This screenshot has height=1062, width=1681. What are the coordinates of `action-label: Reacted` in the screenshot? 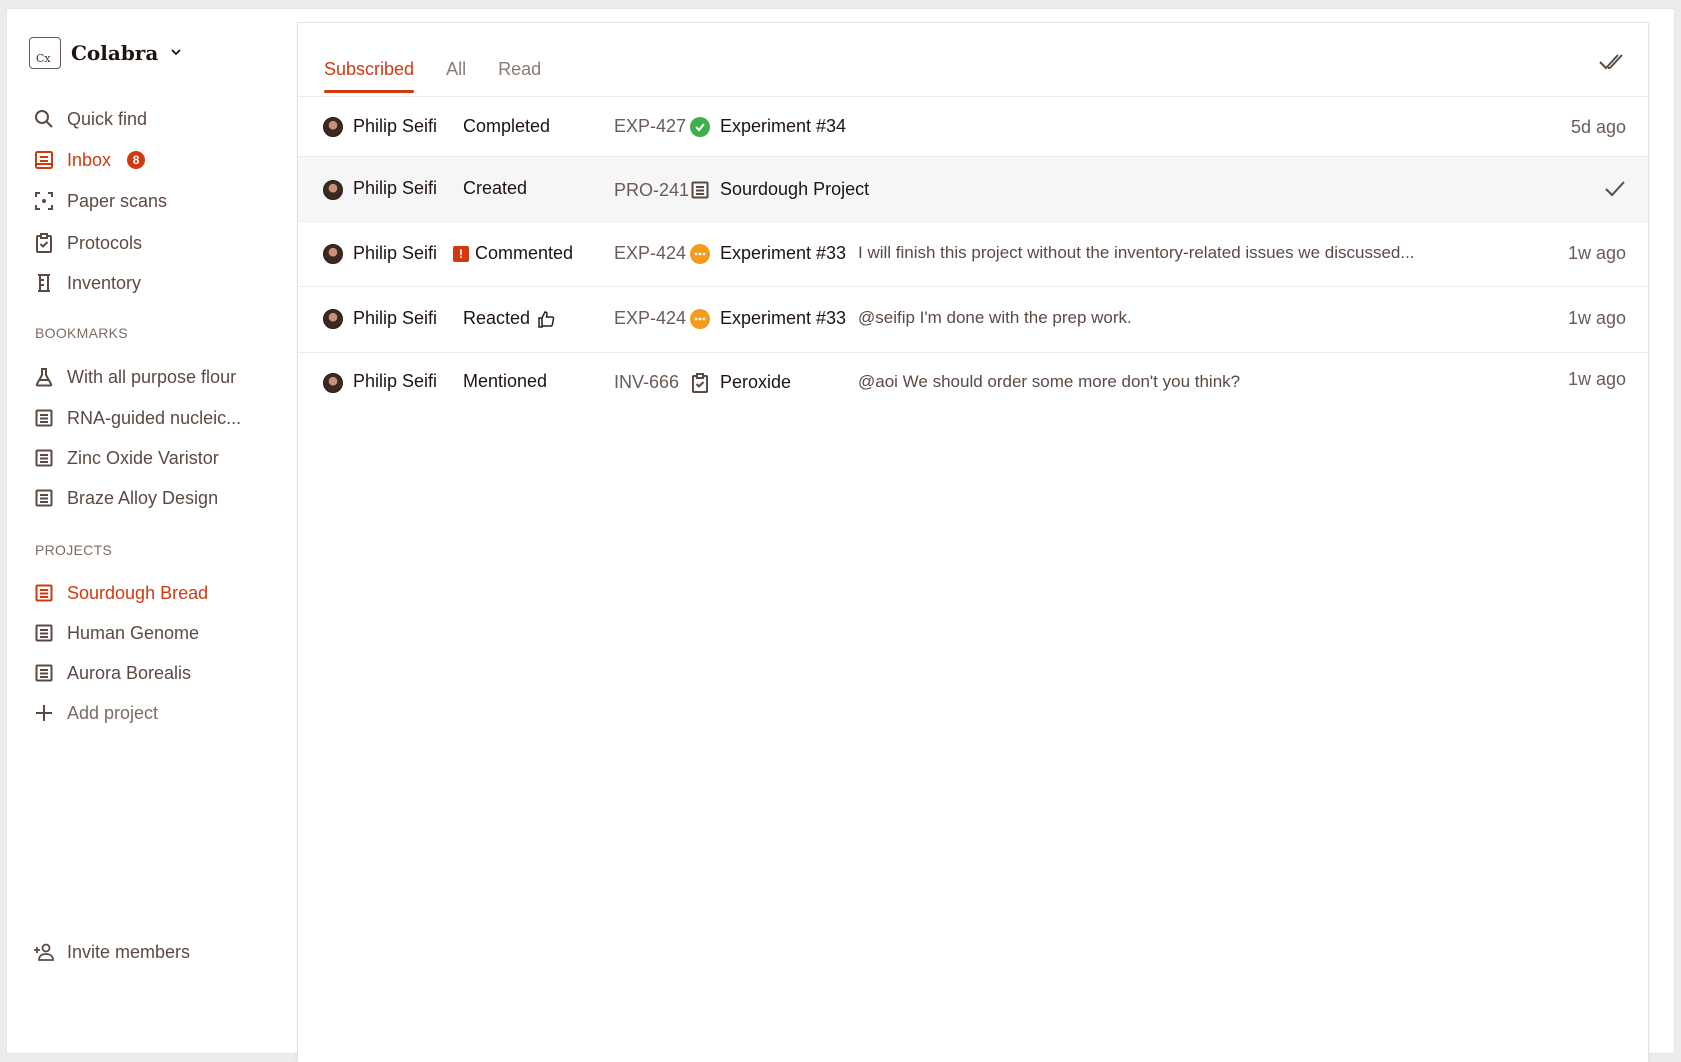 It's located at (497, 318).